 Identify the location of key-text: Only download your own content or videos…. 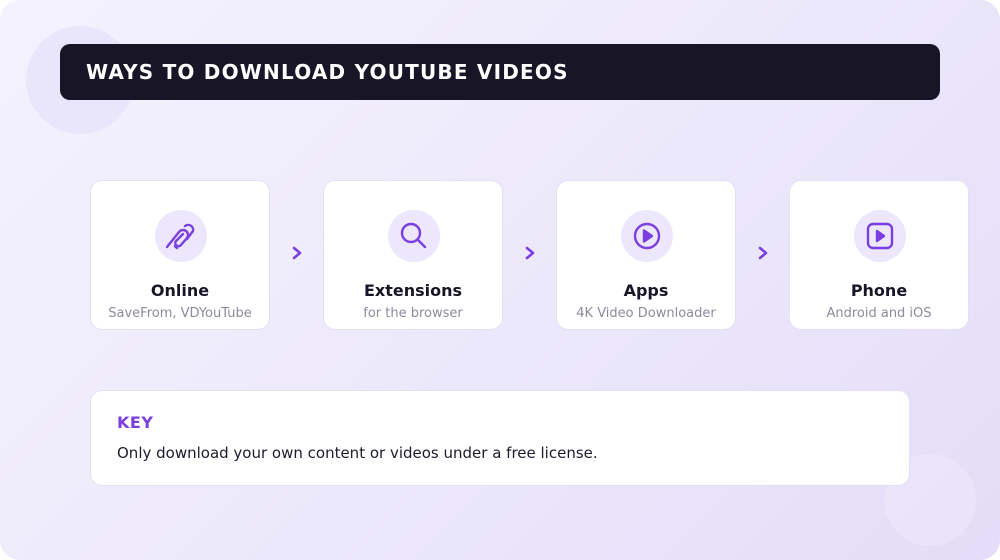
(357, 453).